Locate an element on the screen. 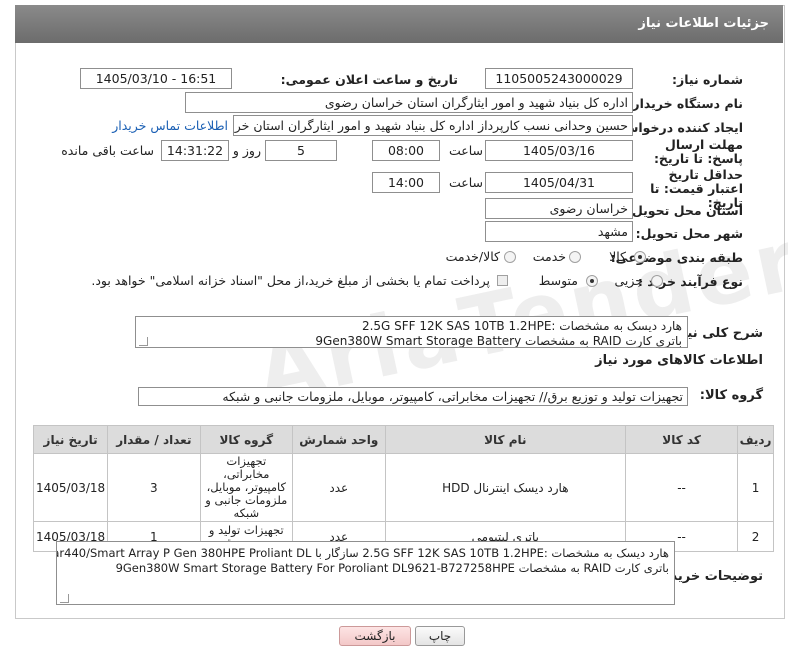 The width and height of the screenshot is (788, 662). buyer-org-label: نام دستگاه خریدار: is located at coordinates (685, 103).